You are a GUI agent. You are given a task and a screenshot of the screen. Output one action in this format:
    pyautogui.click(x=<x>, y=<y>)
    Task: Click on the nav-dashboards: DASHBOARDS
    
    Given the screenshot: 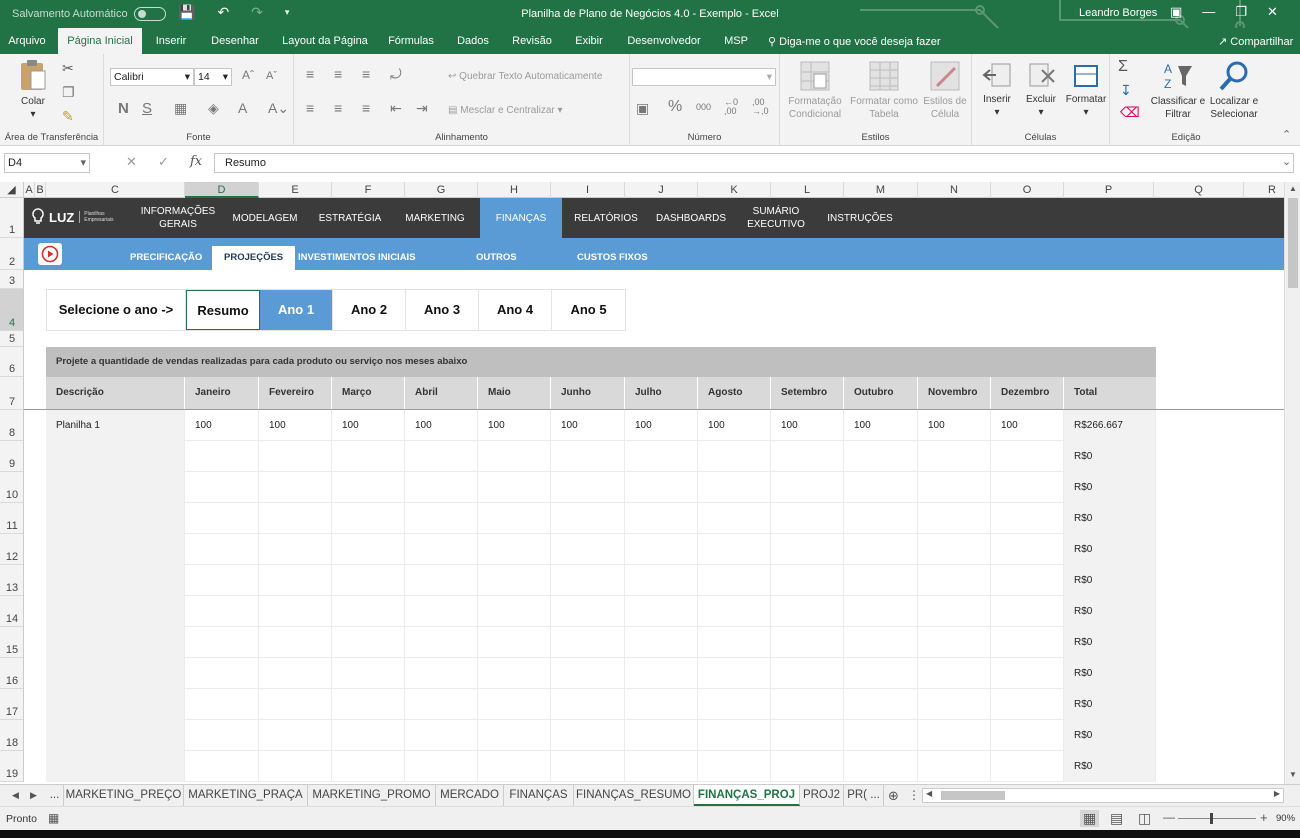 What is the action you would take?
    pyautogui.click(x=691, y=218)
    